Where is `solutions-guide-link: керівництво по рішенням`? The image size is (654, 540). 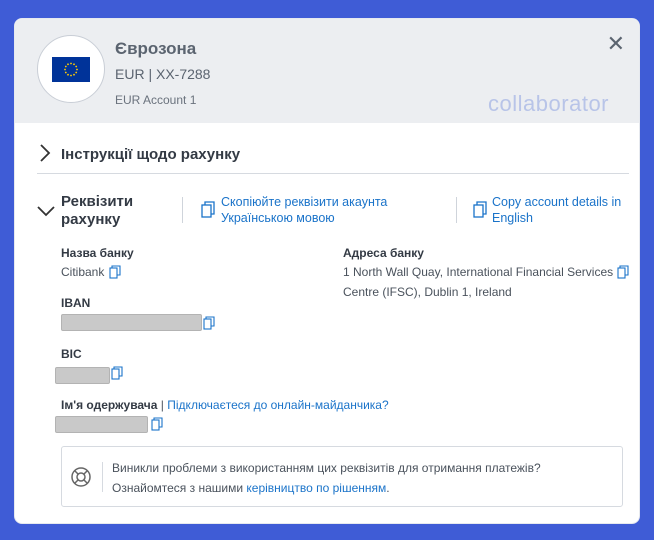
solutions-guide-link: керівництво по рішенням is located at coordinates (316, 488).